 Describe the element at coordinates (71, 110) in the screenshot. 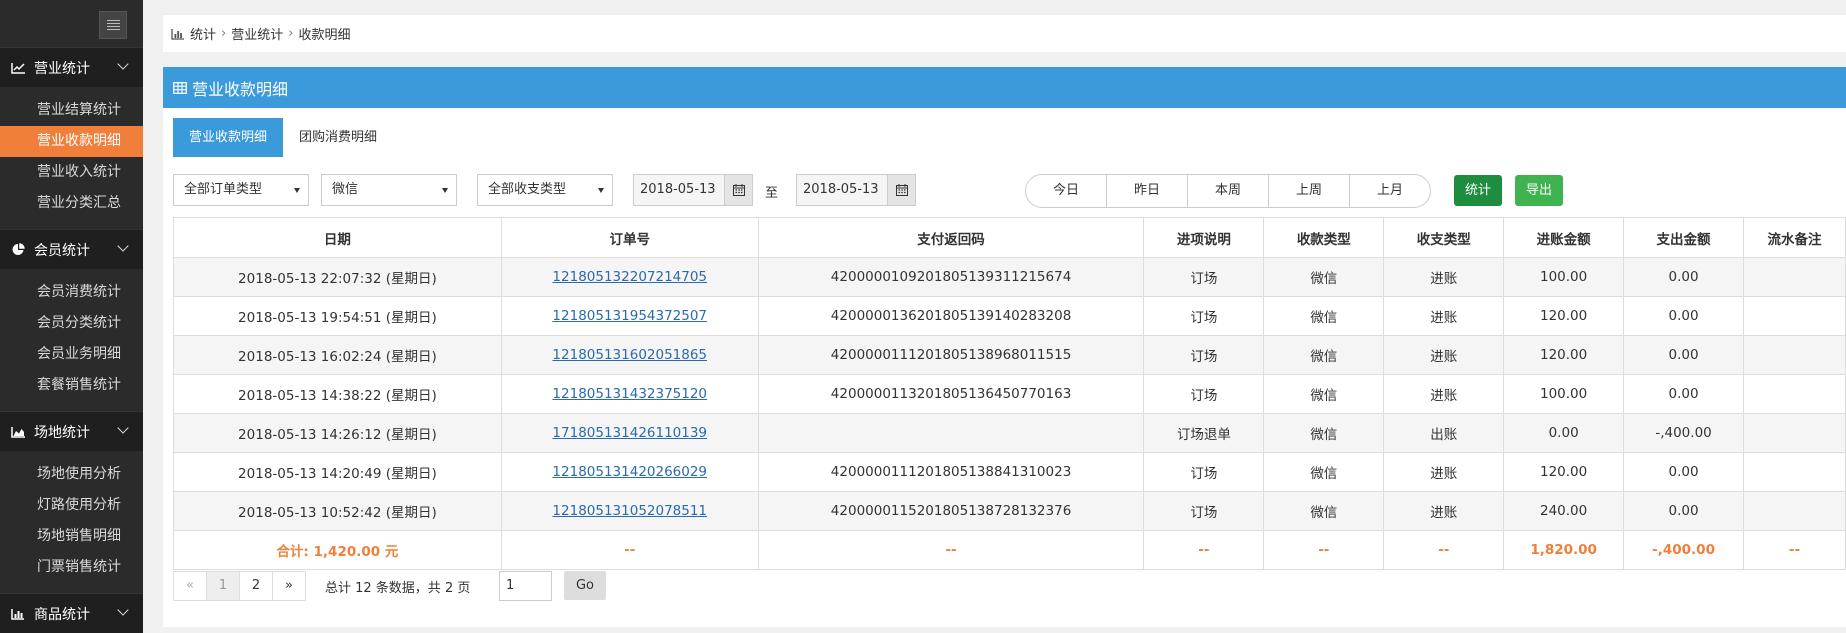

I see `sidebar-item-settlement: 营业结算统计` at that location.